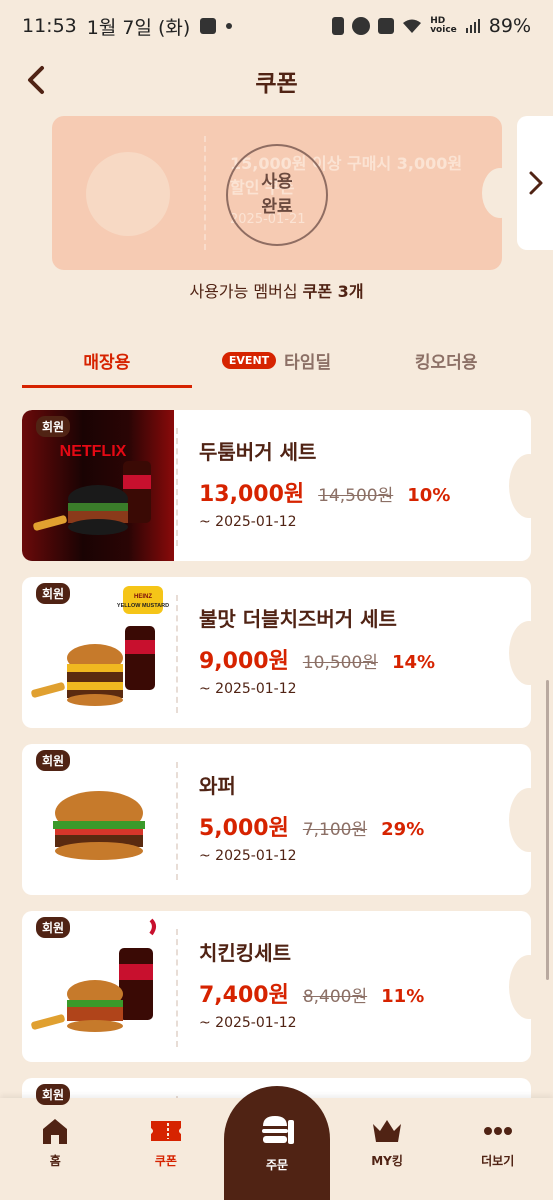 The height and width of the screenshot is (1200, 553). What do you see at coordinates (387, 1149) in the screenshot?
I see `nav-my-king: MY킹` at bounding box center [387, 1149].